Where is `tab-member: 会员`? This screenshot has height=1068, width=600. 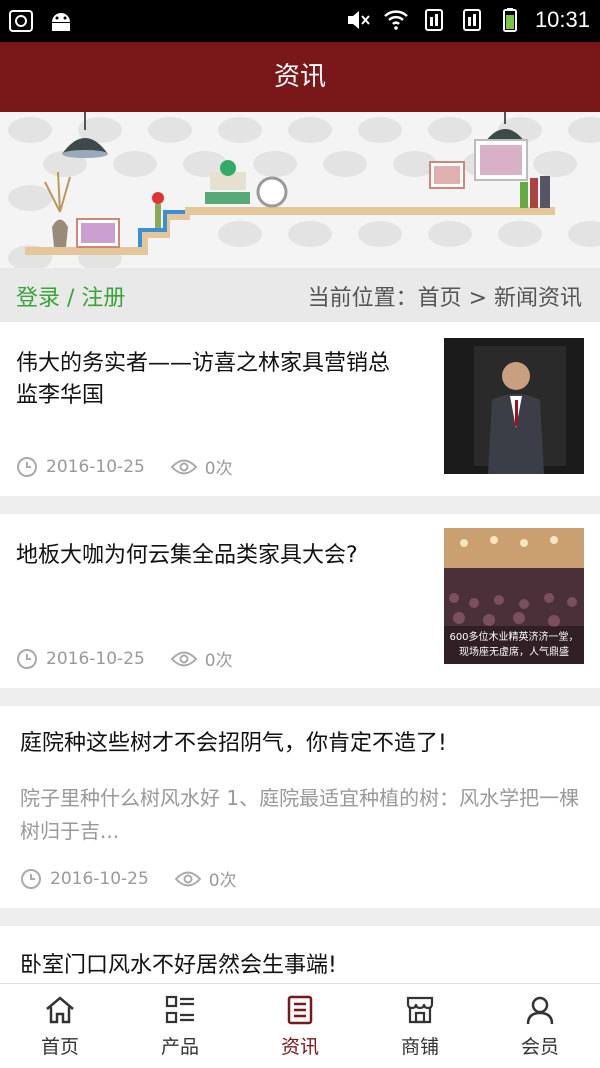 tab-member: 会员 is located at coordinates (540, 1026).